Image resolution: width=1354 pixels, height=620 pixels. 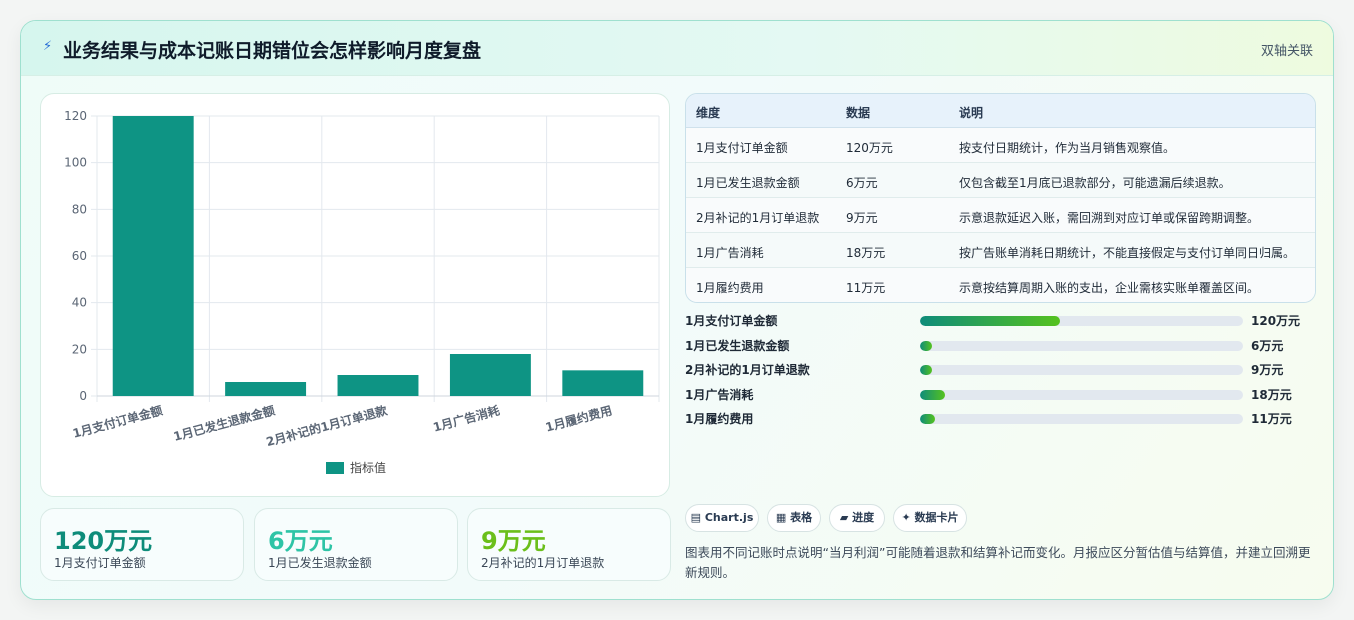 What do you see at coordinates (272, 51) in the screenshot?
I see `page-title: 业务结果与成本记账日期错位会怎样影响月度复盘` at bounding box center [272, 51].